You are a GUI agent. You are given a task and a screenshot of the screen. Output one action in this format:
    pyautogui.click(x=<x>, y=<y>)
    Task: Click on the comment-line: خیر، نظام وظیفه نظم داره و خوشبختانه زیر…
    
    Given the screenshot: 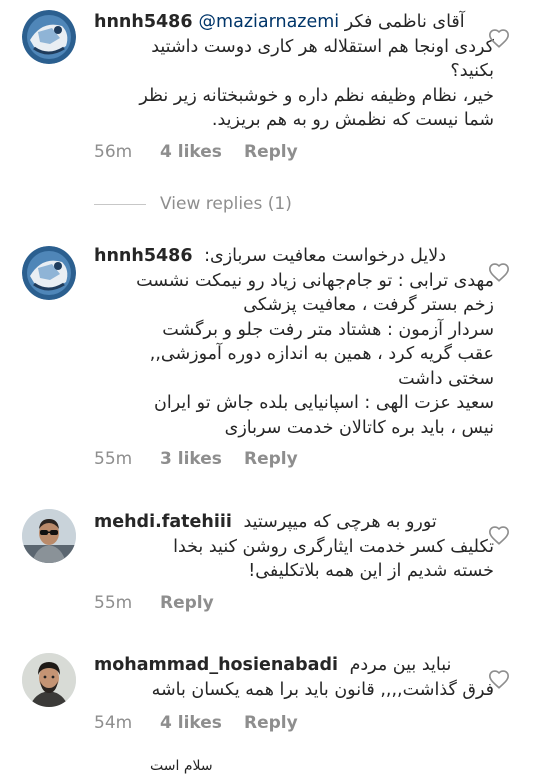 What is the action you would take?
    pyautogui.click(x=316, y=95)
    